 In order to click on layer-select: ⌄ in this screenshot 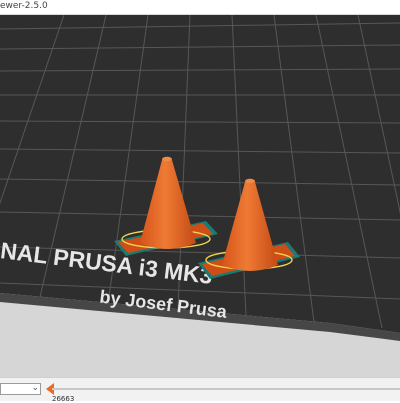, I will do `click(20, 389)`.